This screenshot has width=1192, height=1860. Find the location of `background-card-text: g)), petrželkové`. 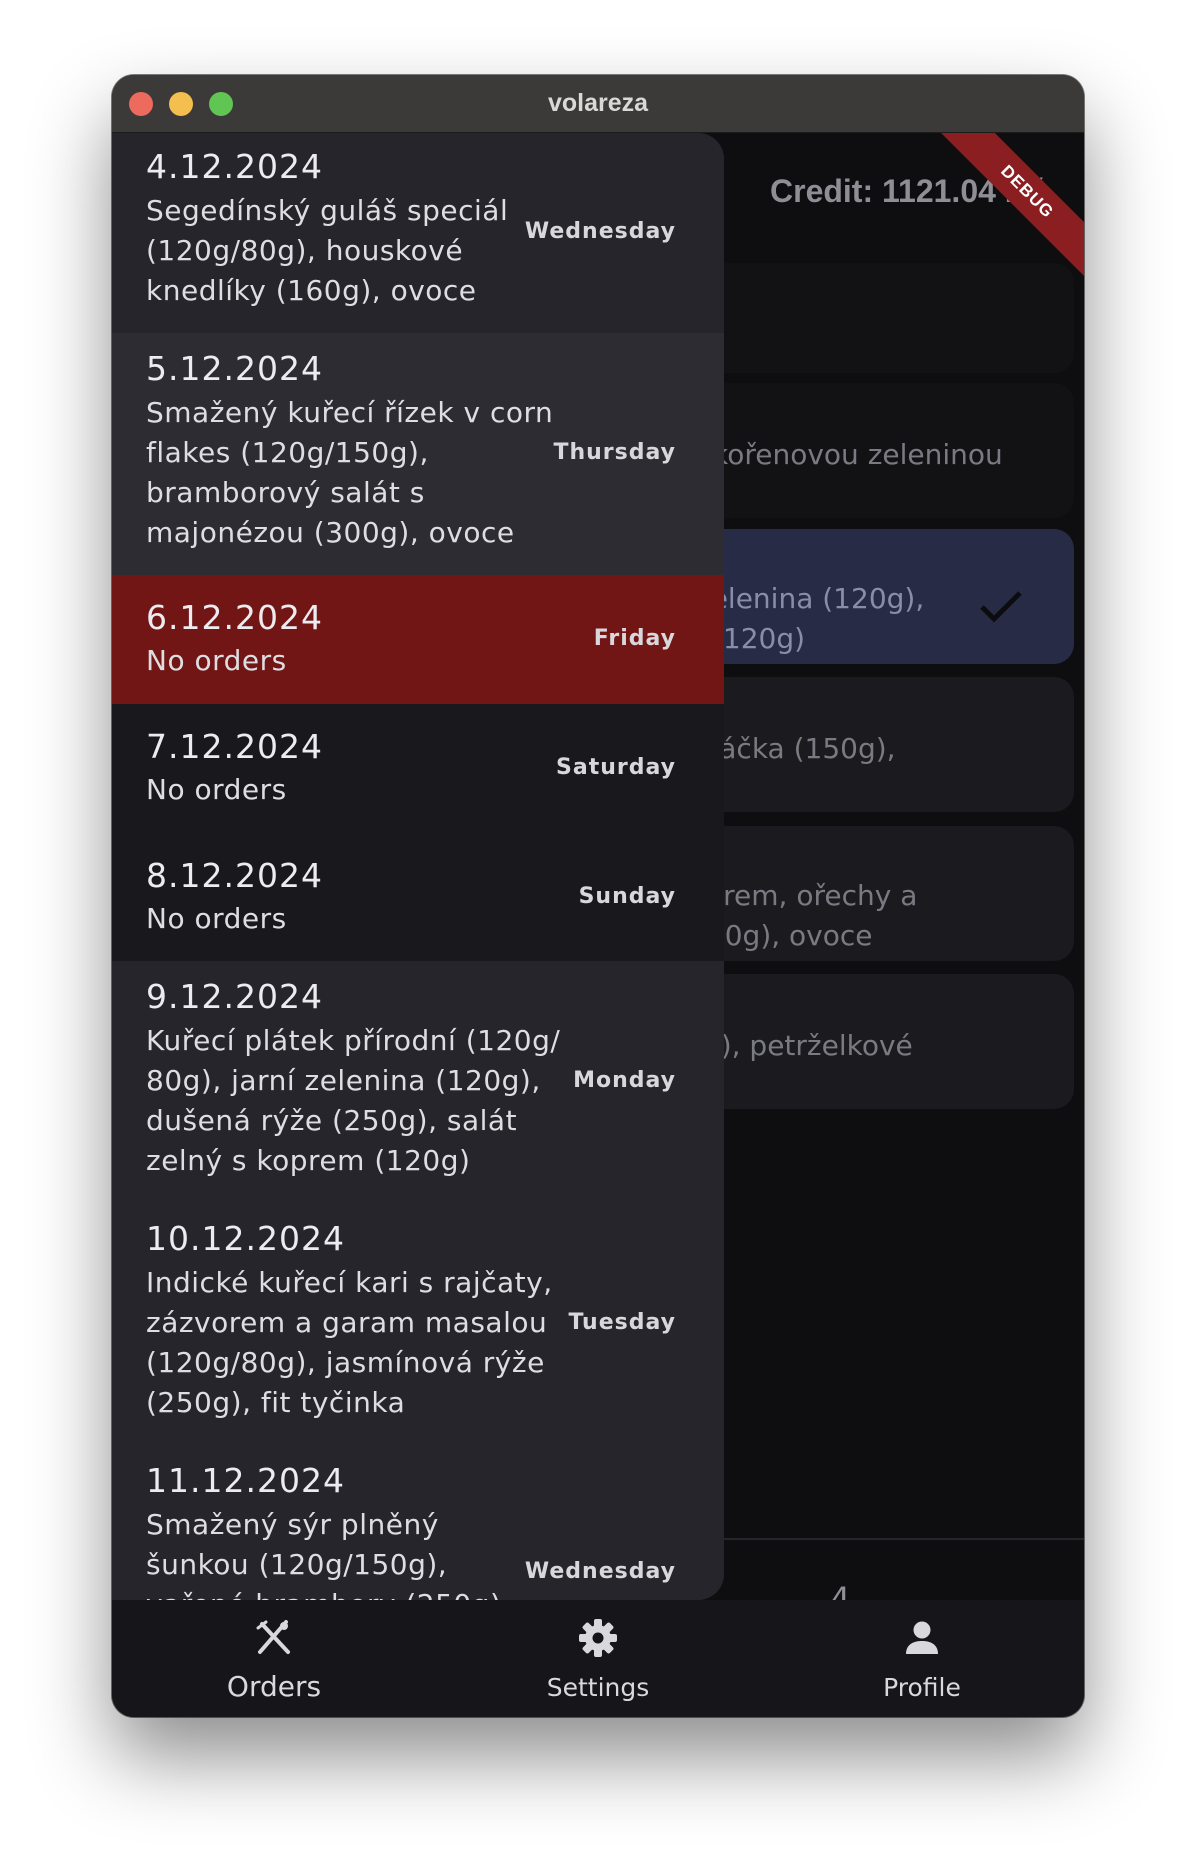

background-card-text: g)), petrželkové is located at coordinates (802, 1045).